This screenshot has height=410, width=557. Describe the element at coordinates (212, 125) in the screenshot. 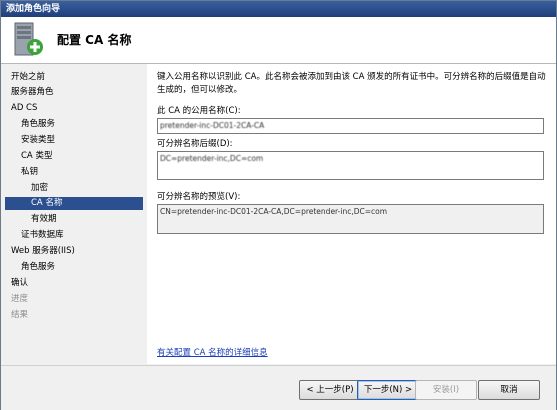

I see `common-name-value: pretender-inc-DC01-2CA-CA` at that location.